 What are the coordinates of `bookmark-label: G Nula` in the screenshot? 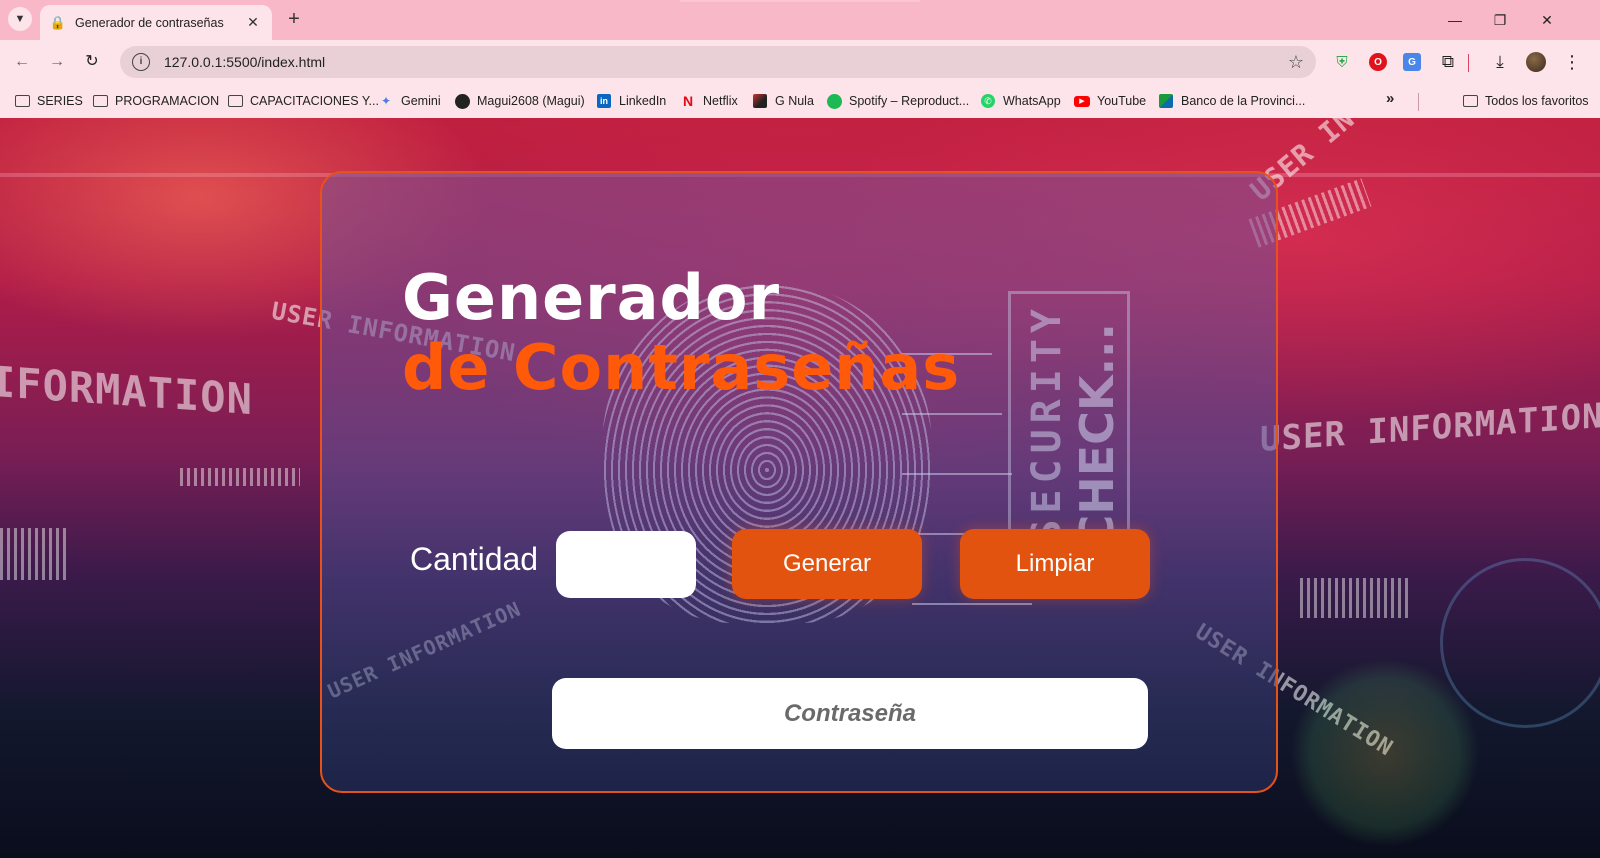 It's located at (794, 101).